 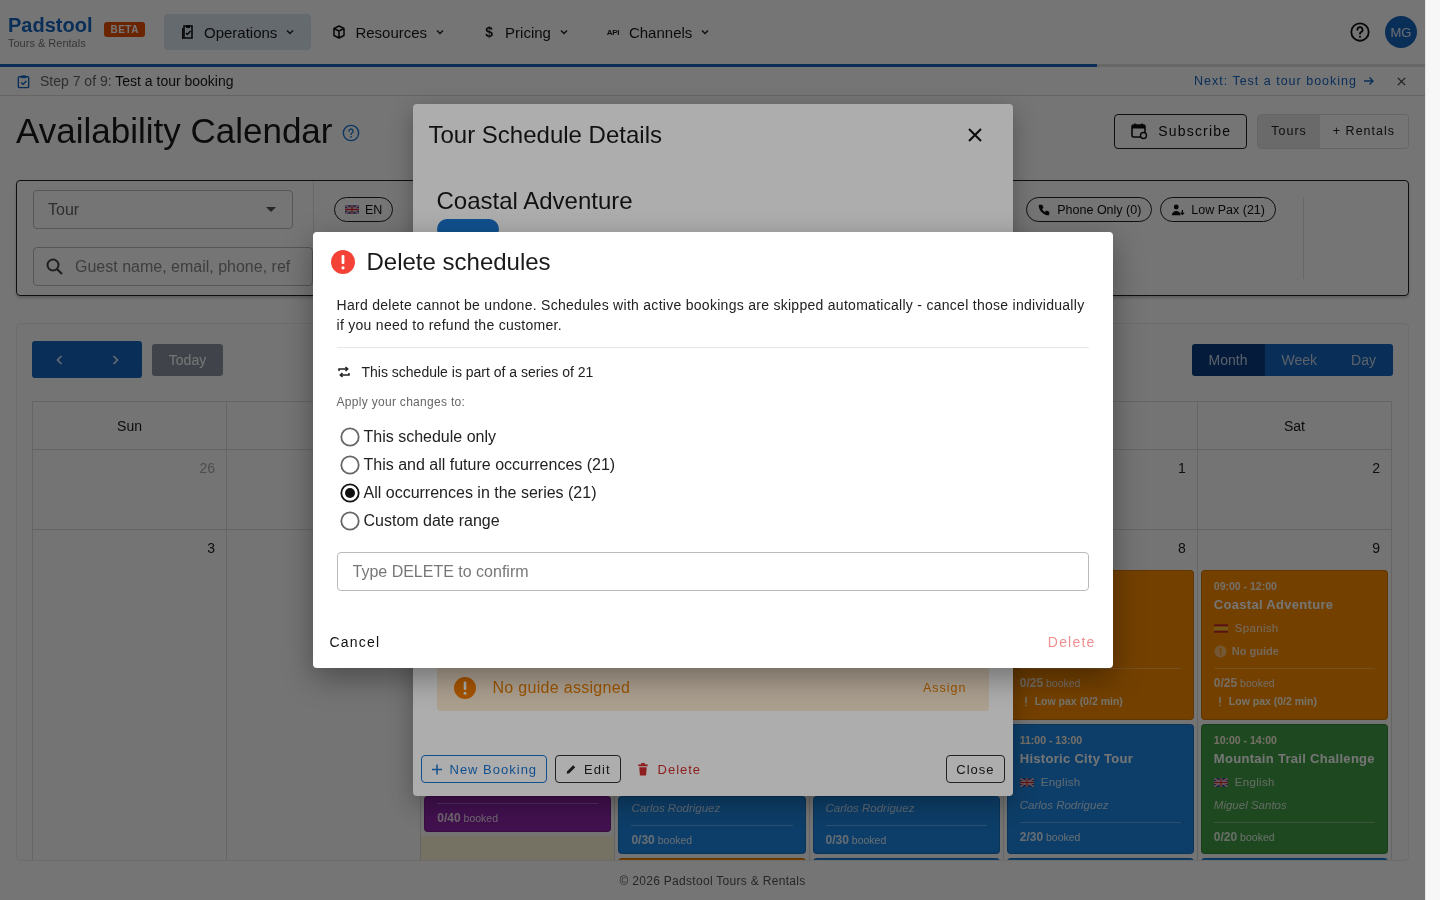 What do you see at coordinates (211, 548) in the screenshot?
I see `date-number: 3` at bounding box center [211, 548].